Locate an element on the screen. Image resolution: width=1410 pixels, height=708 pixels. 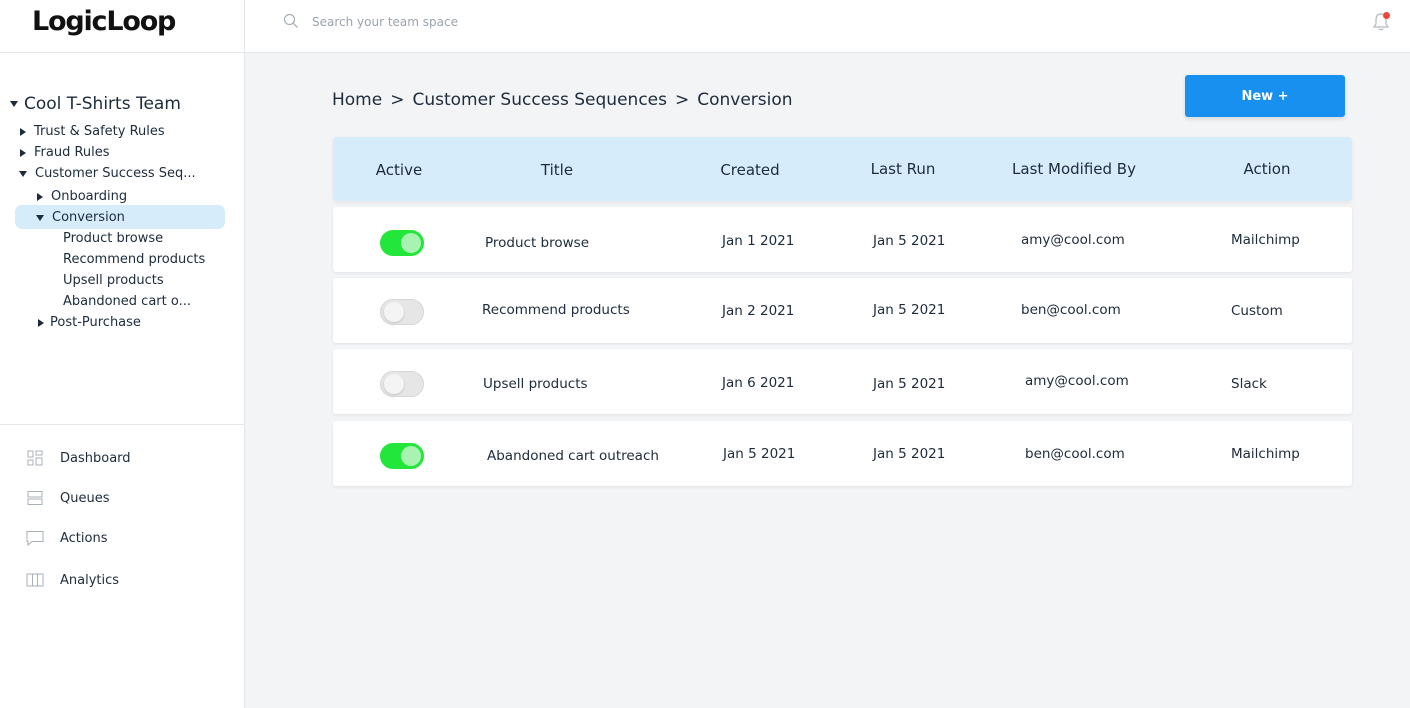
cell-created: Jan 5 2021 is located at coordinates (759, 454).